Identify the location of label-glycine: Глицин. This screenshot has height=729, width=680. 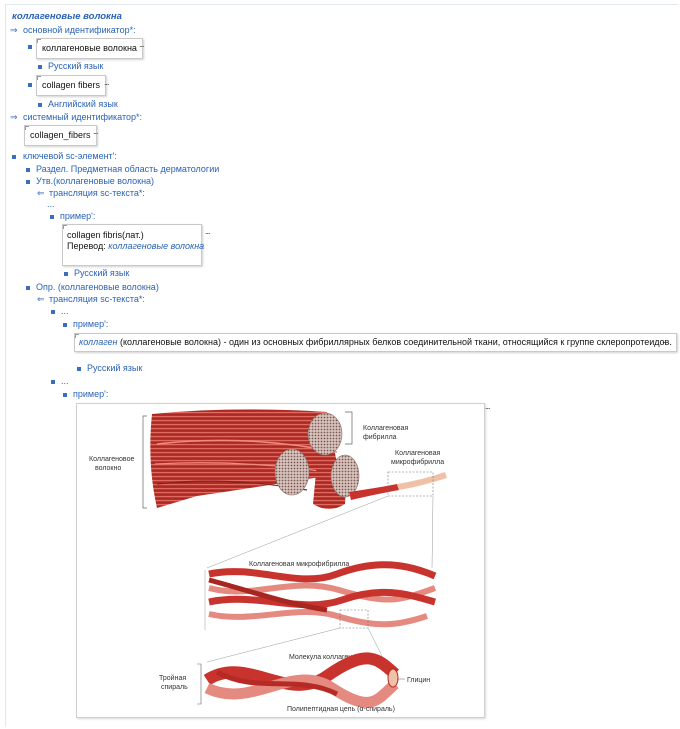
(418, 680).